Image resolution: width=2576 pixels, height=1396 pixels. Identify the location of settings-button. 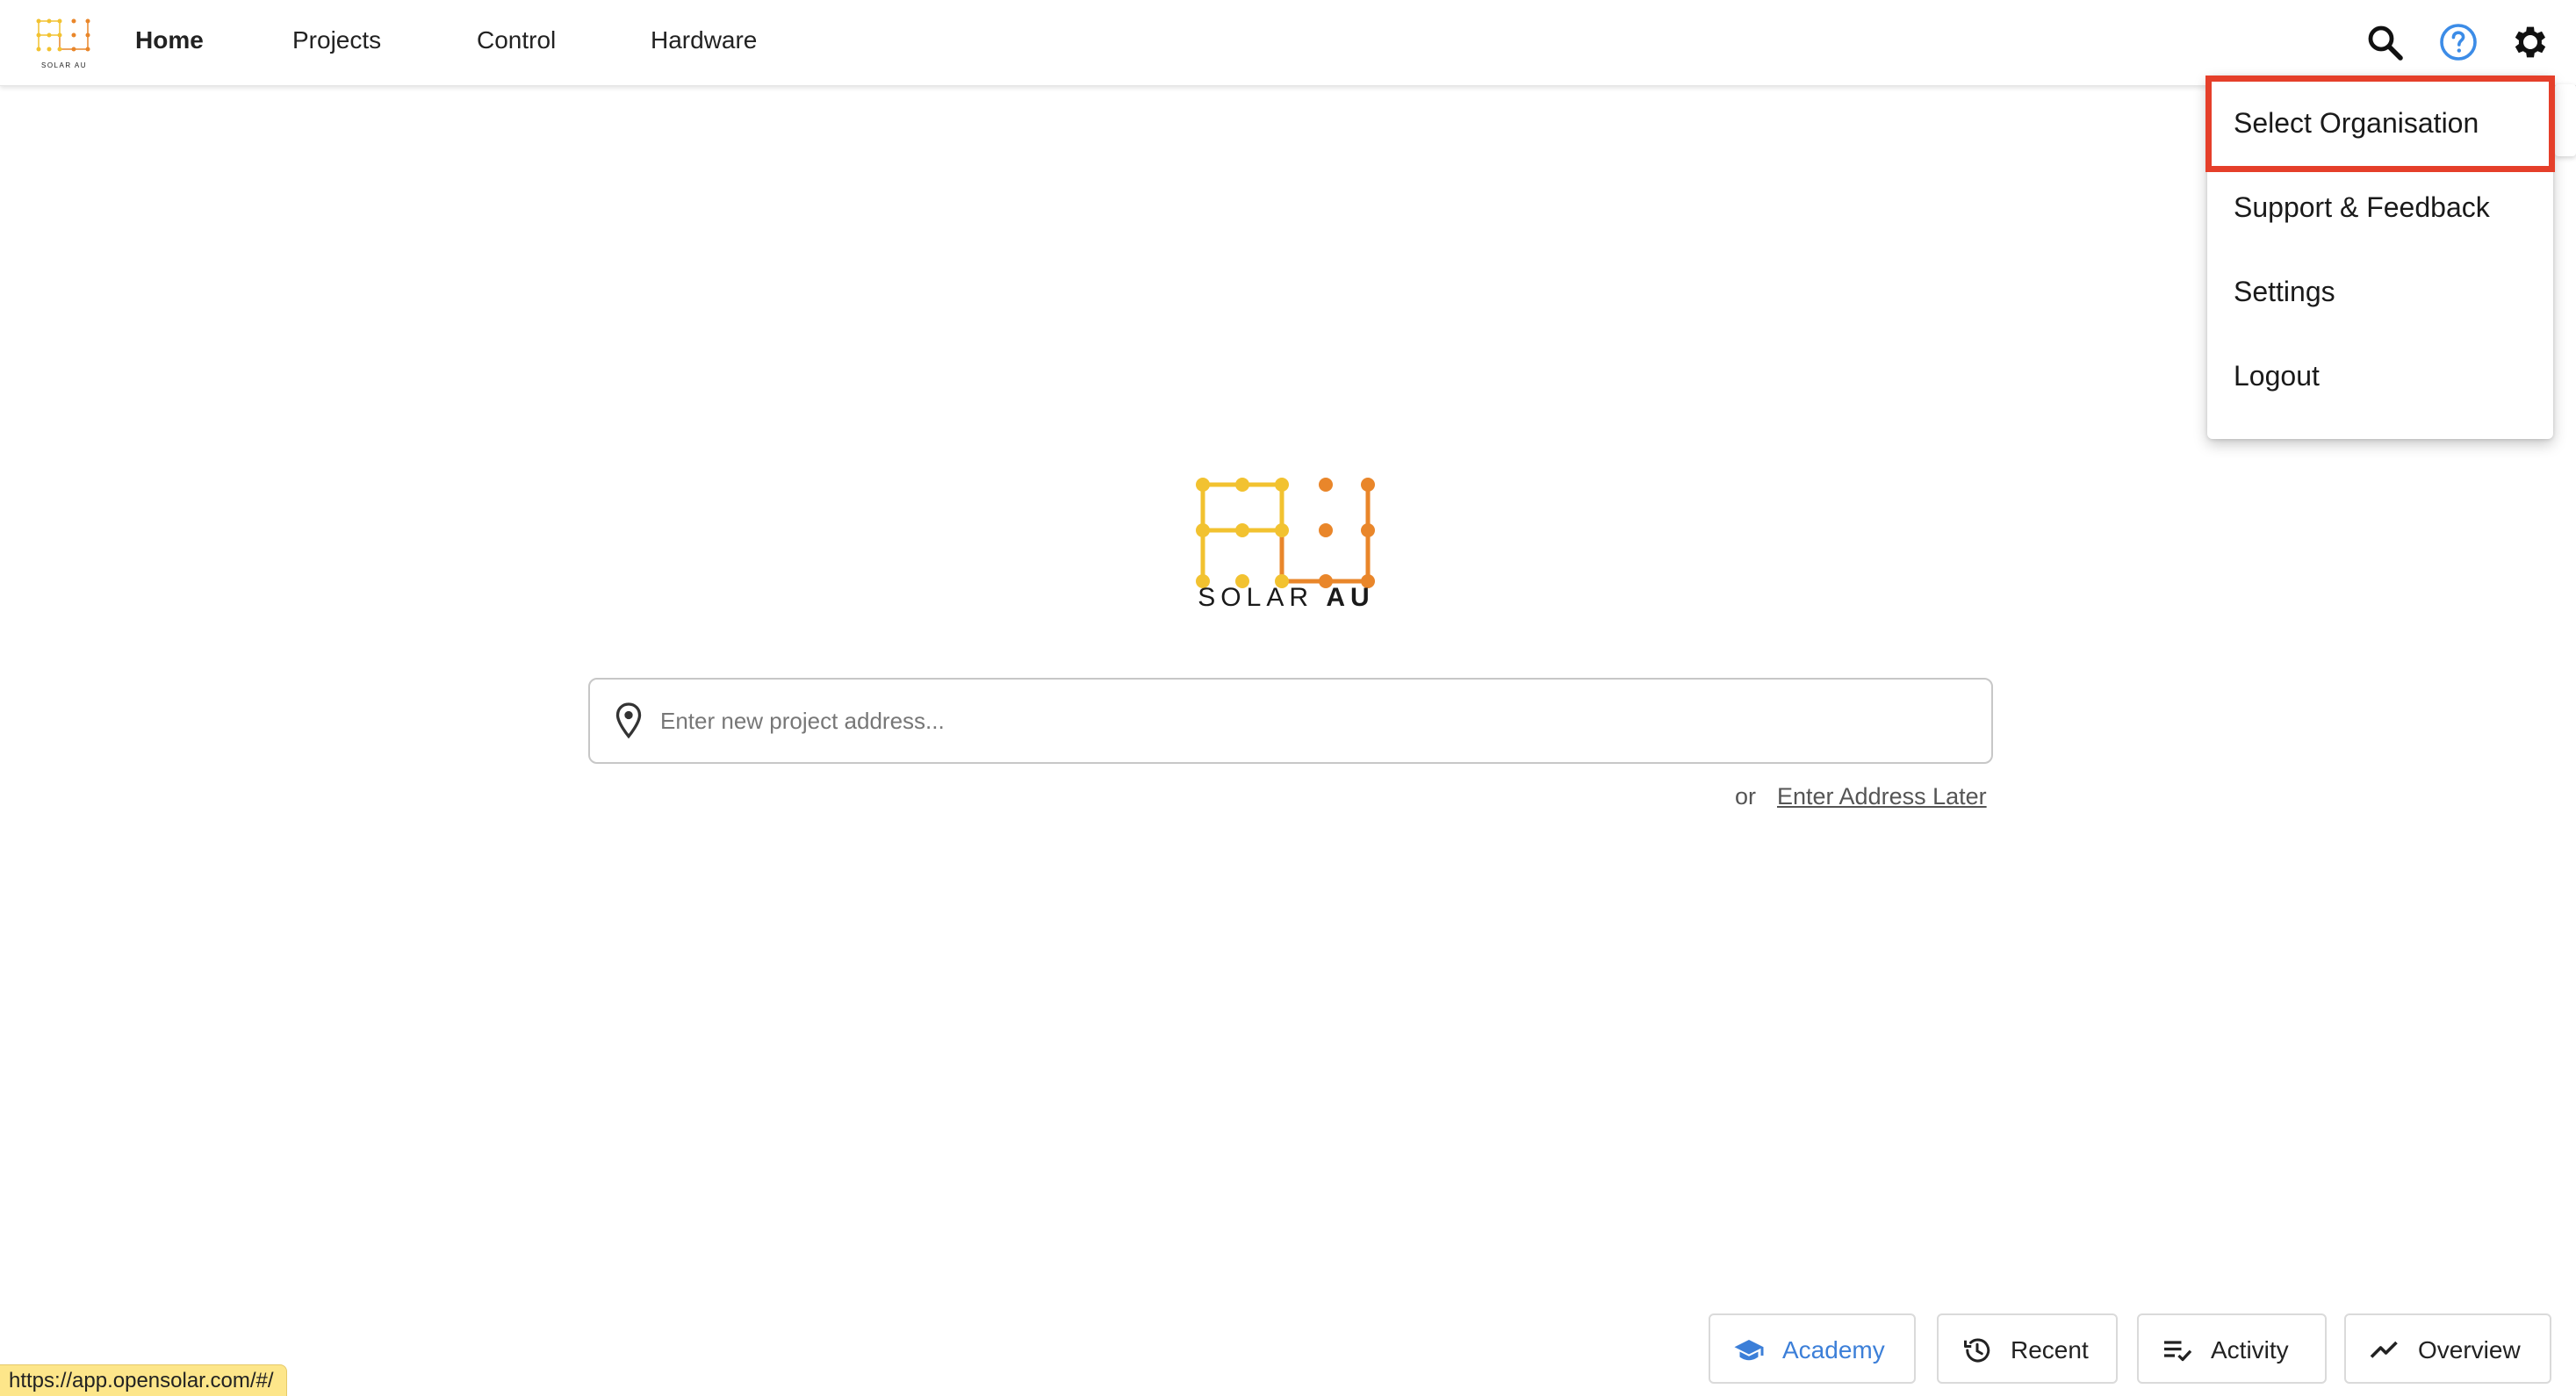
(2530, 42).